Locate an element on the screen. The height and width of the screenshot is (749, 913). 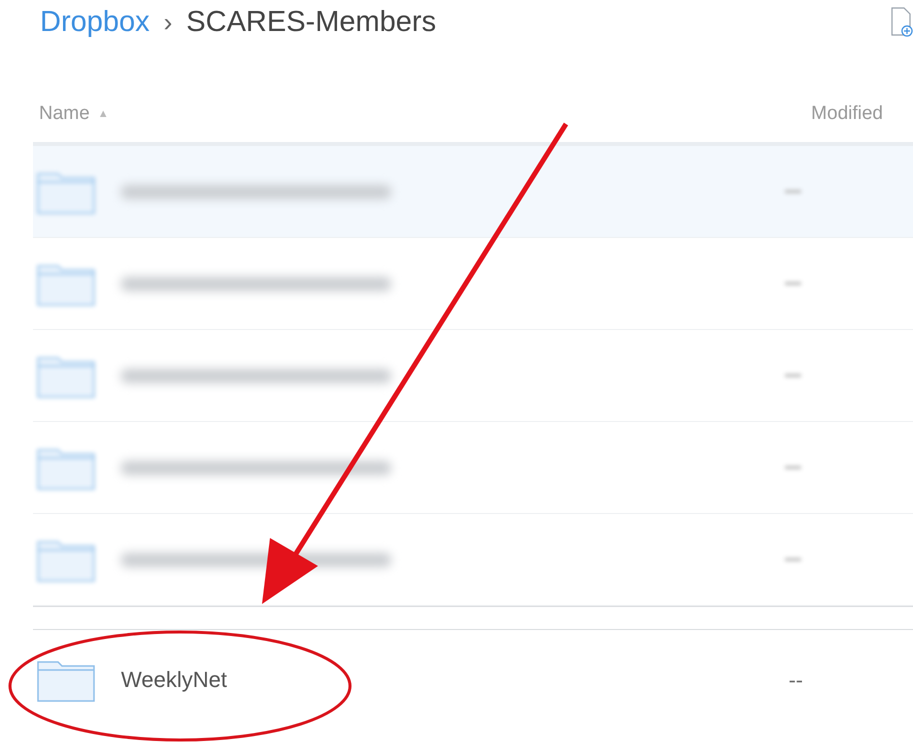
new-file-icon is located at coordinates (902, 22).